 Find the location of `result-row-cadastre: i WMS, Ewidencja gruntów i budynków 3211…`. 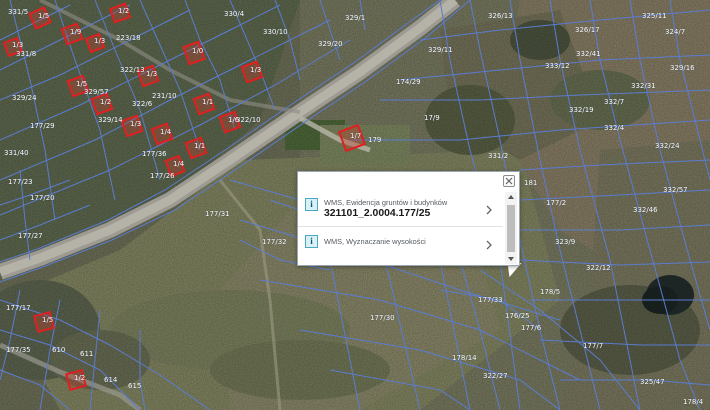

result-row-cadastre: i WMS, Ewidencja gruntów i budynków 3211… is located at coordinates (400, 208).